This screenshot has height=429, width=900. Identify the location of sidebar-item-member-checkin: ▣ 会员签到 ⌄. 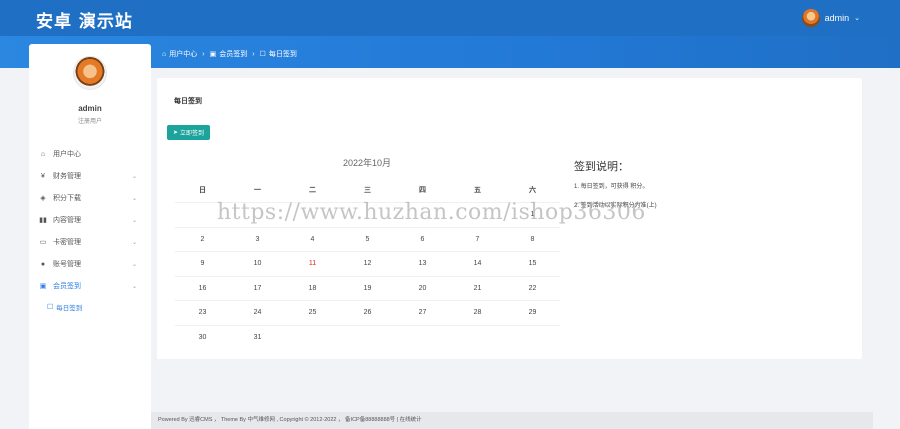
(90, 286).